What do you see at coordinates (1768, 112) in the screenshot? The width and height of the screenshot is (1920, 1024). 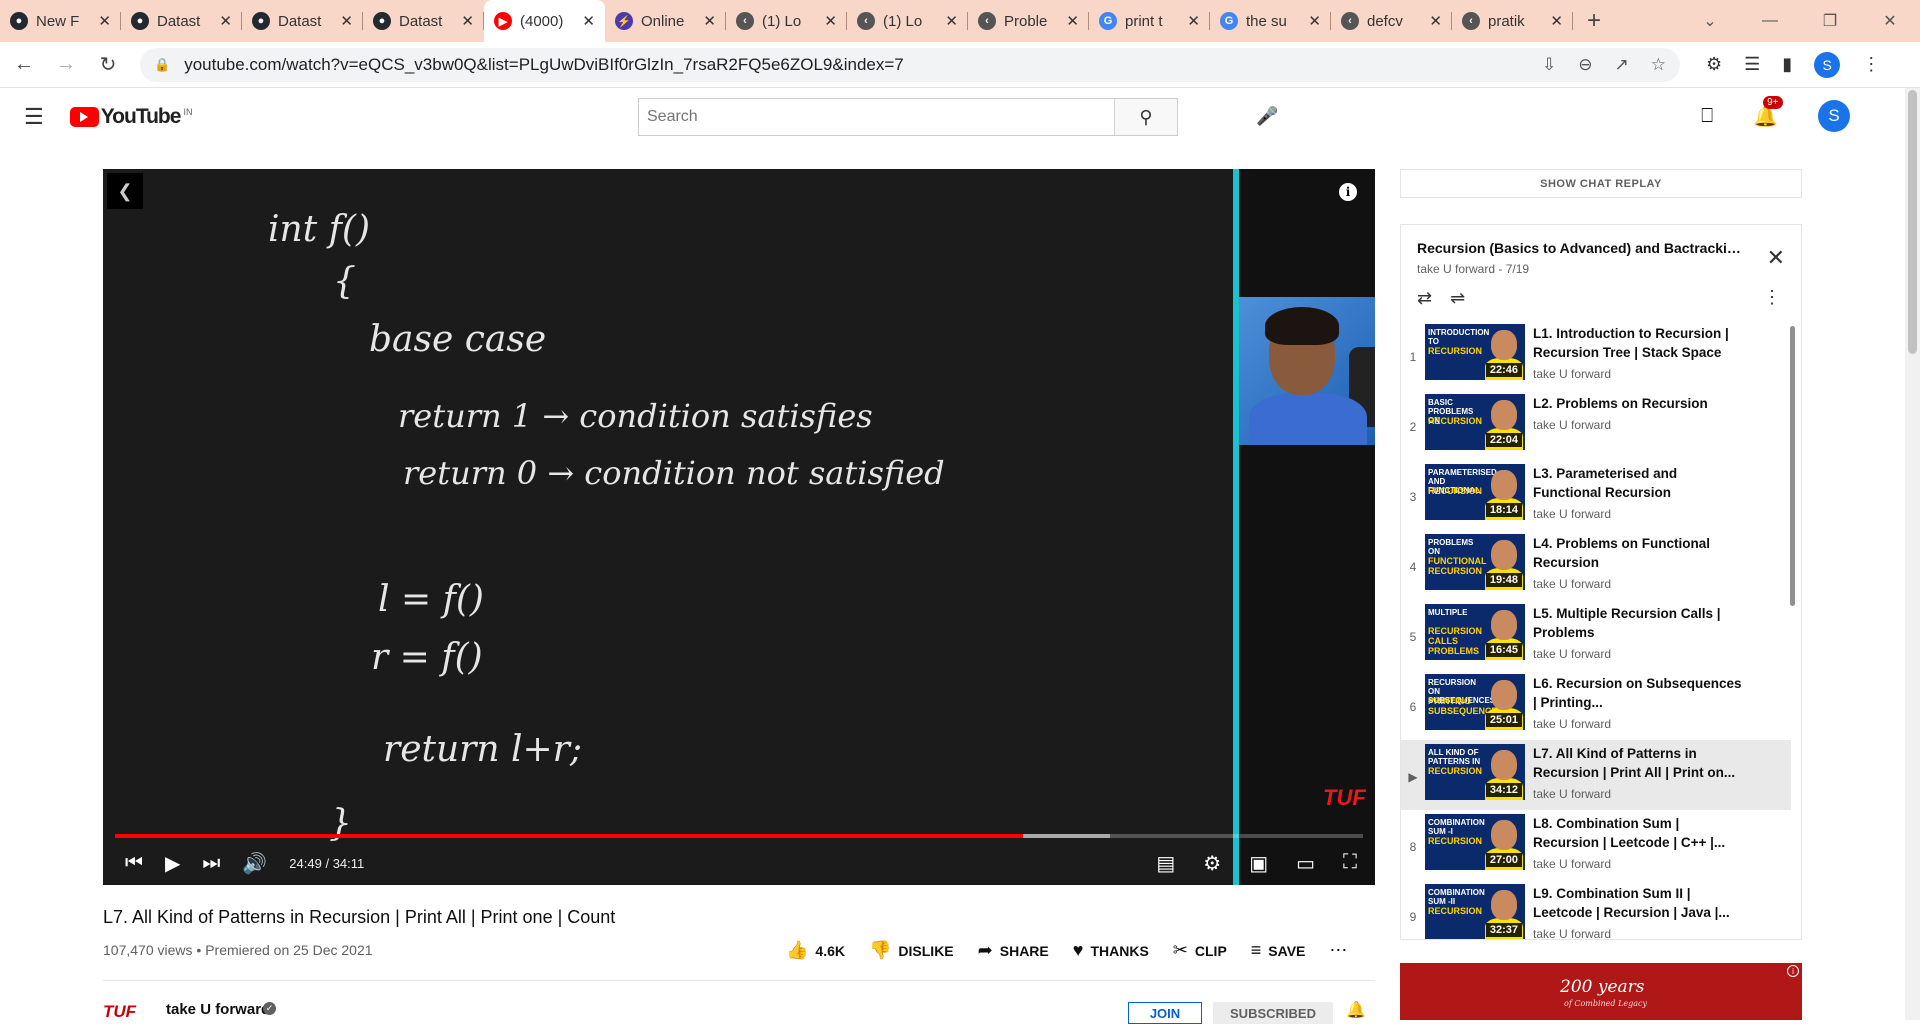 I see `notifications-bell-icon: 🔔 9+` at bounding box center [1768, 112].